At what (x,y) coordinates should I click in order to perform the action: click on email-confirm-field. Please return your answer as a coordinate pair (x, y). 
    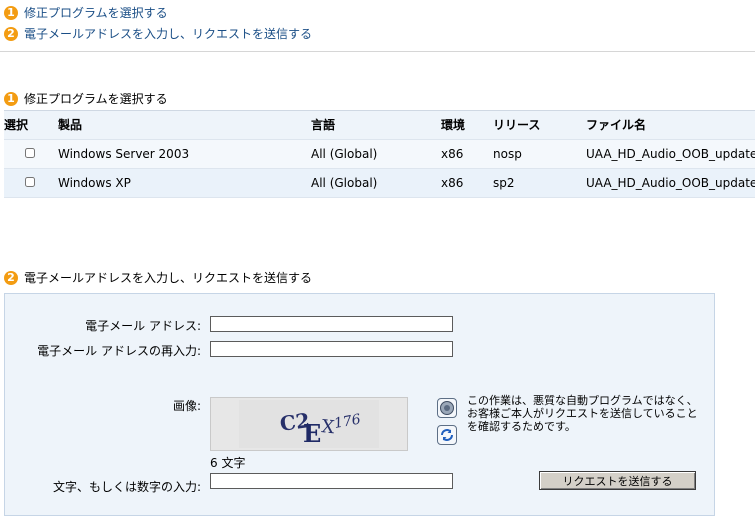
    Looking at the image, I should click on (331, 349).